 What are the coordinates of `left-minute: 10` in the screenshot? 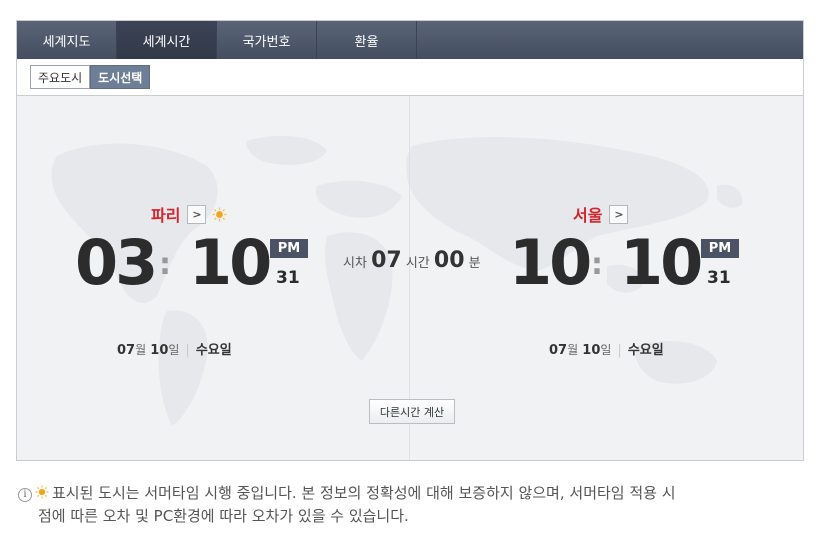 It's located at (230, 262).